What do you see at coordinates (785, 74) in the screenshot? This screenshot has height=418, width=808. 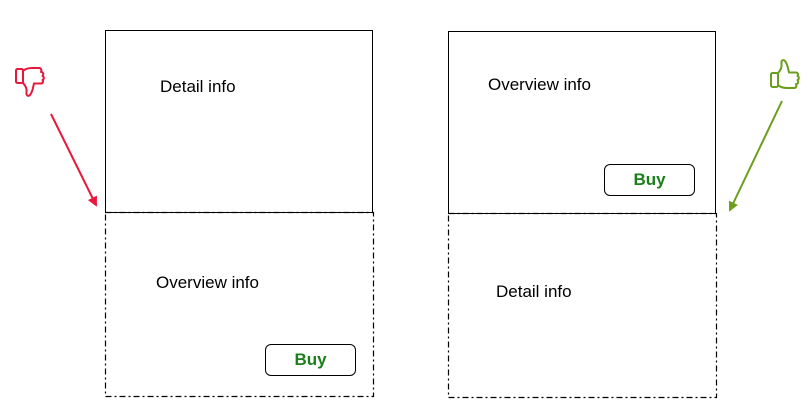 I see `thumbs-up-icon` at bounding box center [785, 74].